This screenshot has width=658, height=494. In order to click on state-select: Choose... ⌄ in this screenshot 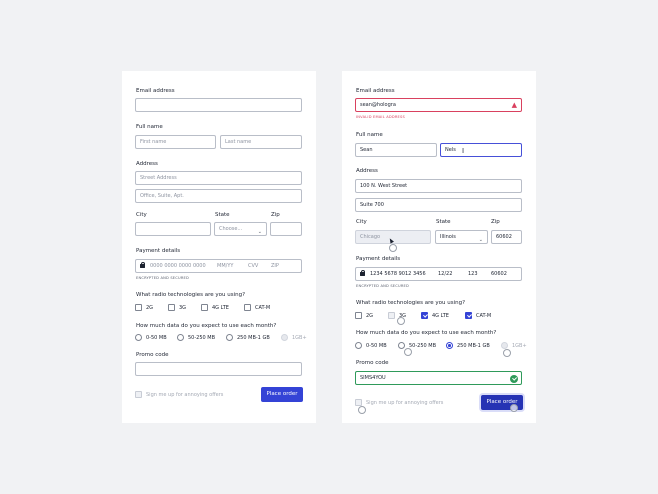, I will do `click(240, 229)`.